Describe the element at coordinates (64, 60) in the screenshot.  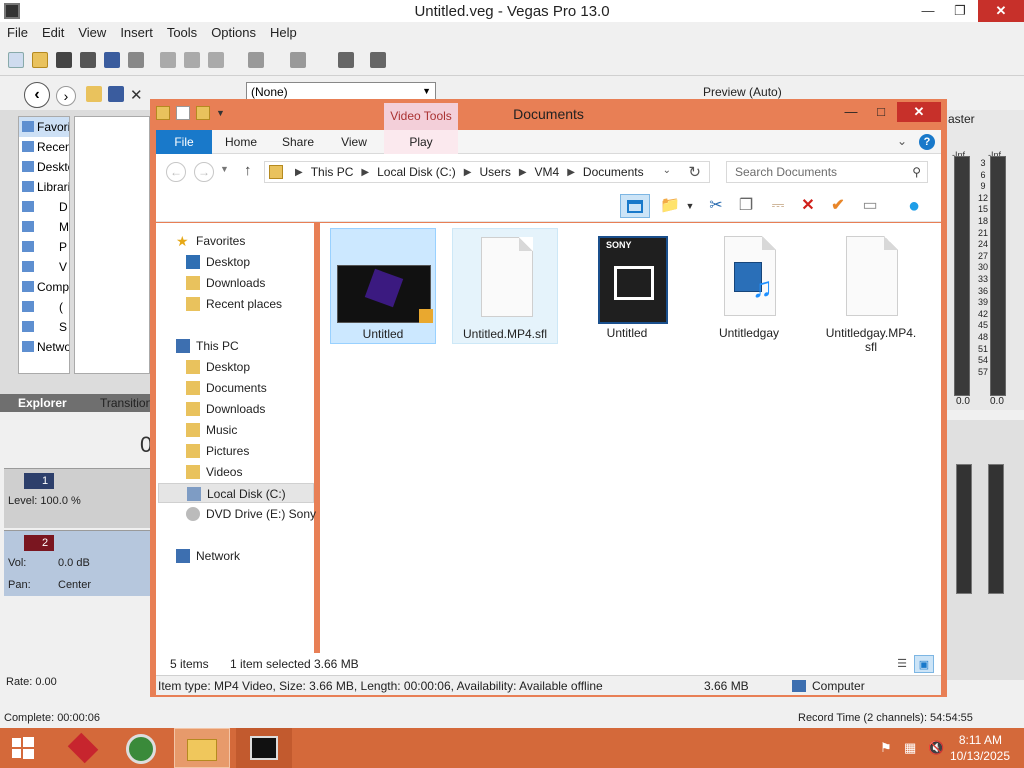
I see `save-icon` at that location.